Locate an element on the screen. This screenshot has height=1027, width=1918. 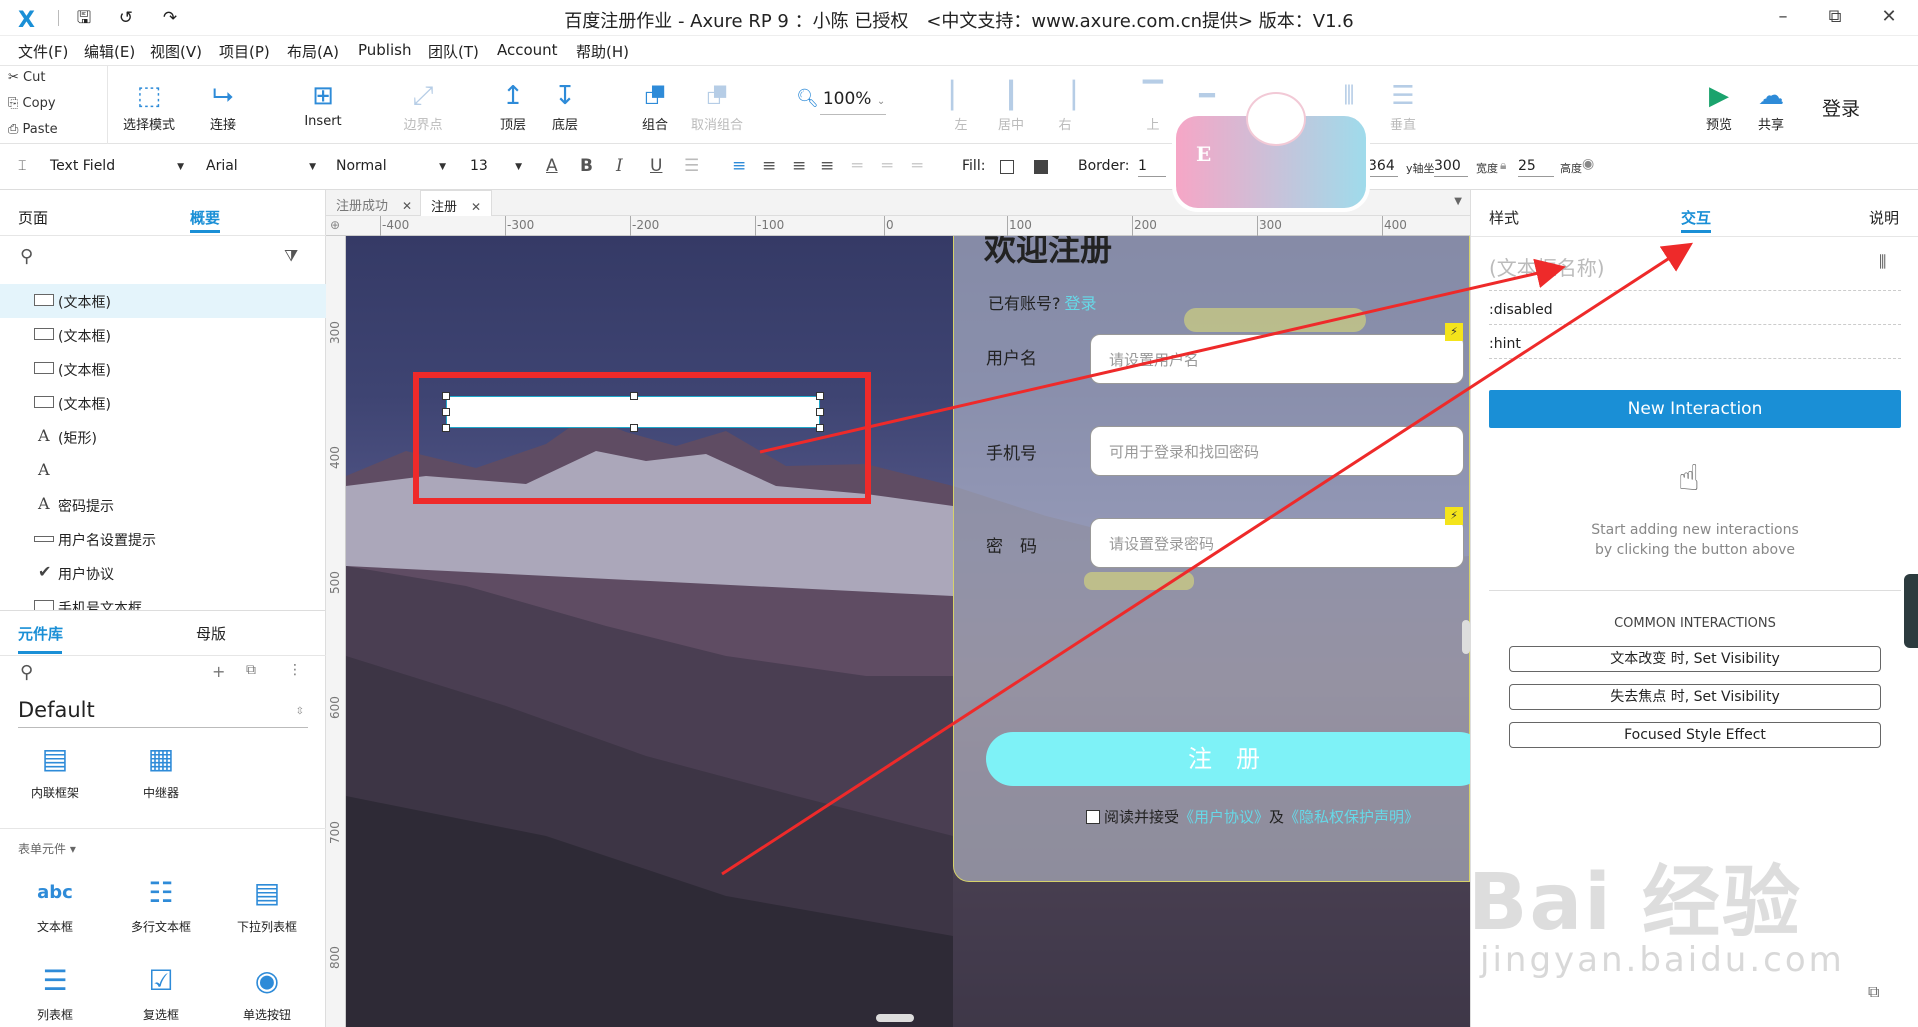
restore-panel-icon: ⧉ is located at coordinates (1873, 992).